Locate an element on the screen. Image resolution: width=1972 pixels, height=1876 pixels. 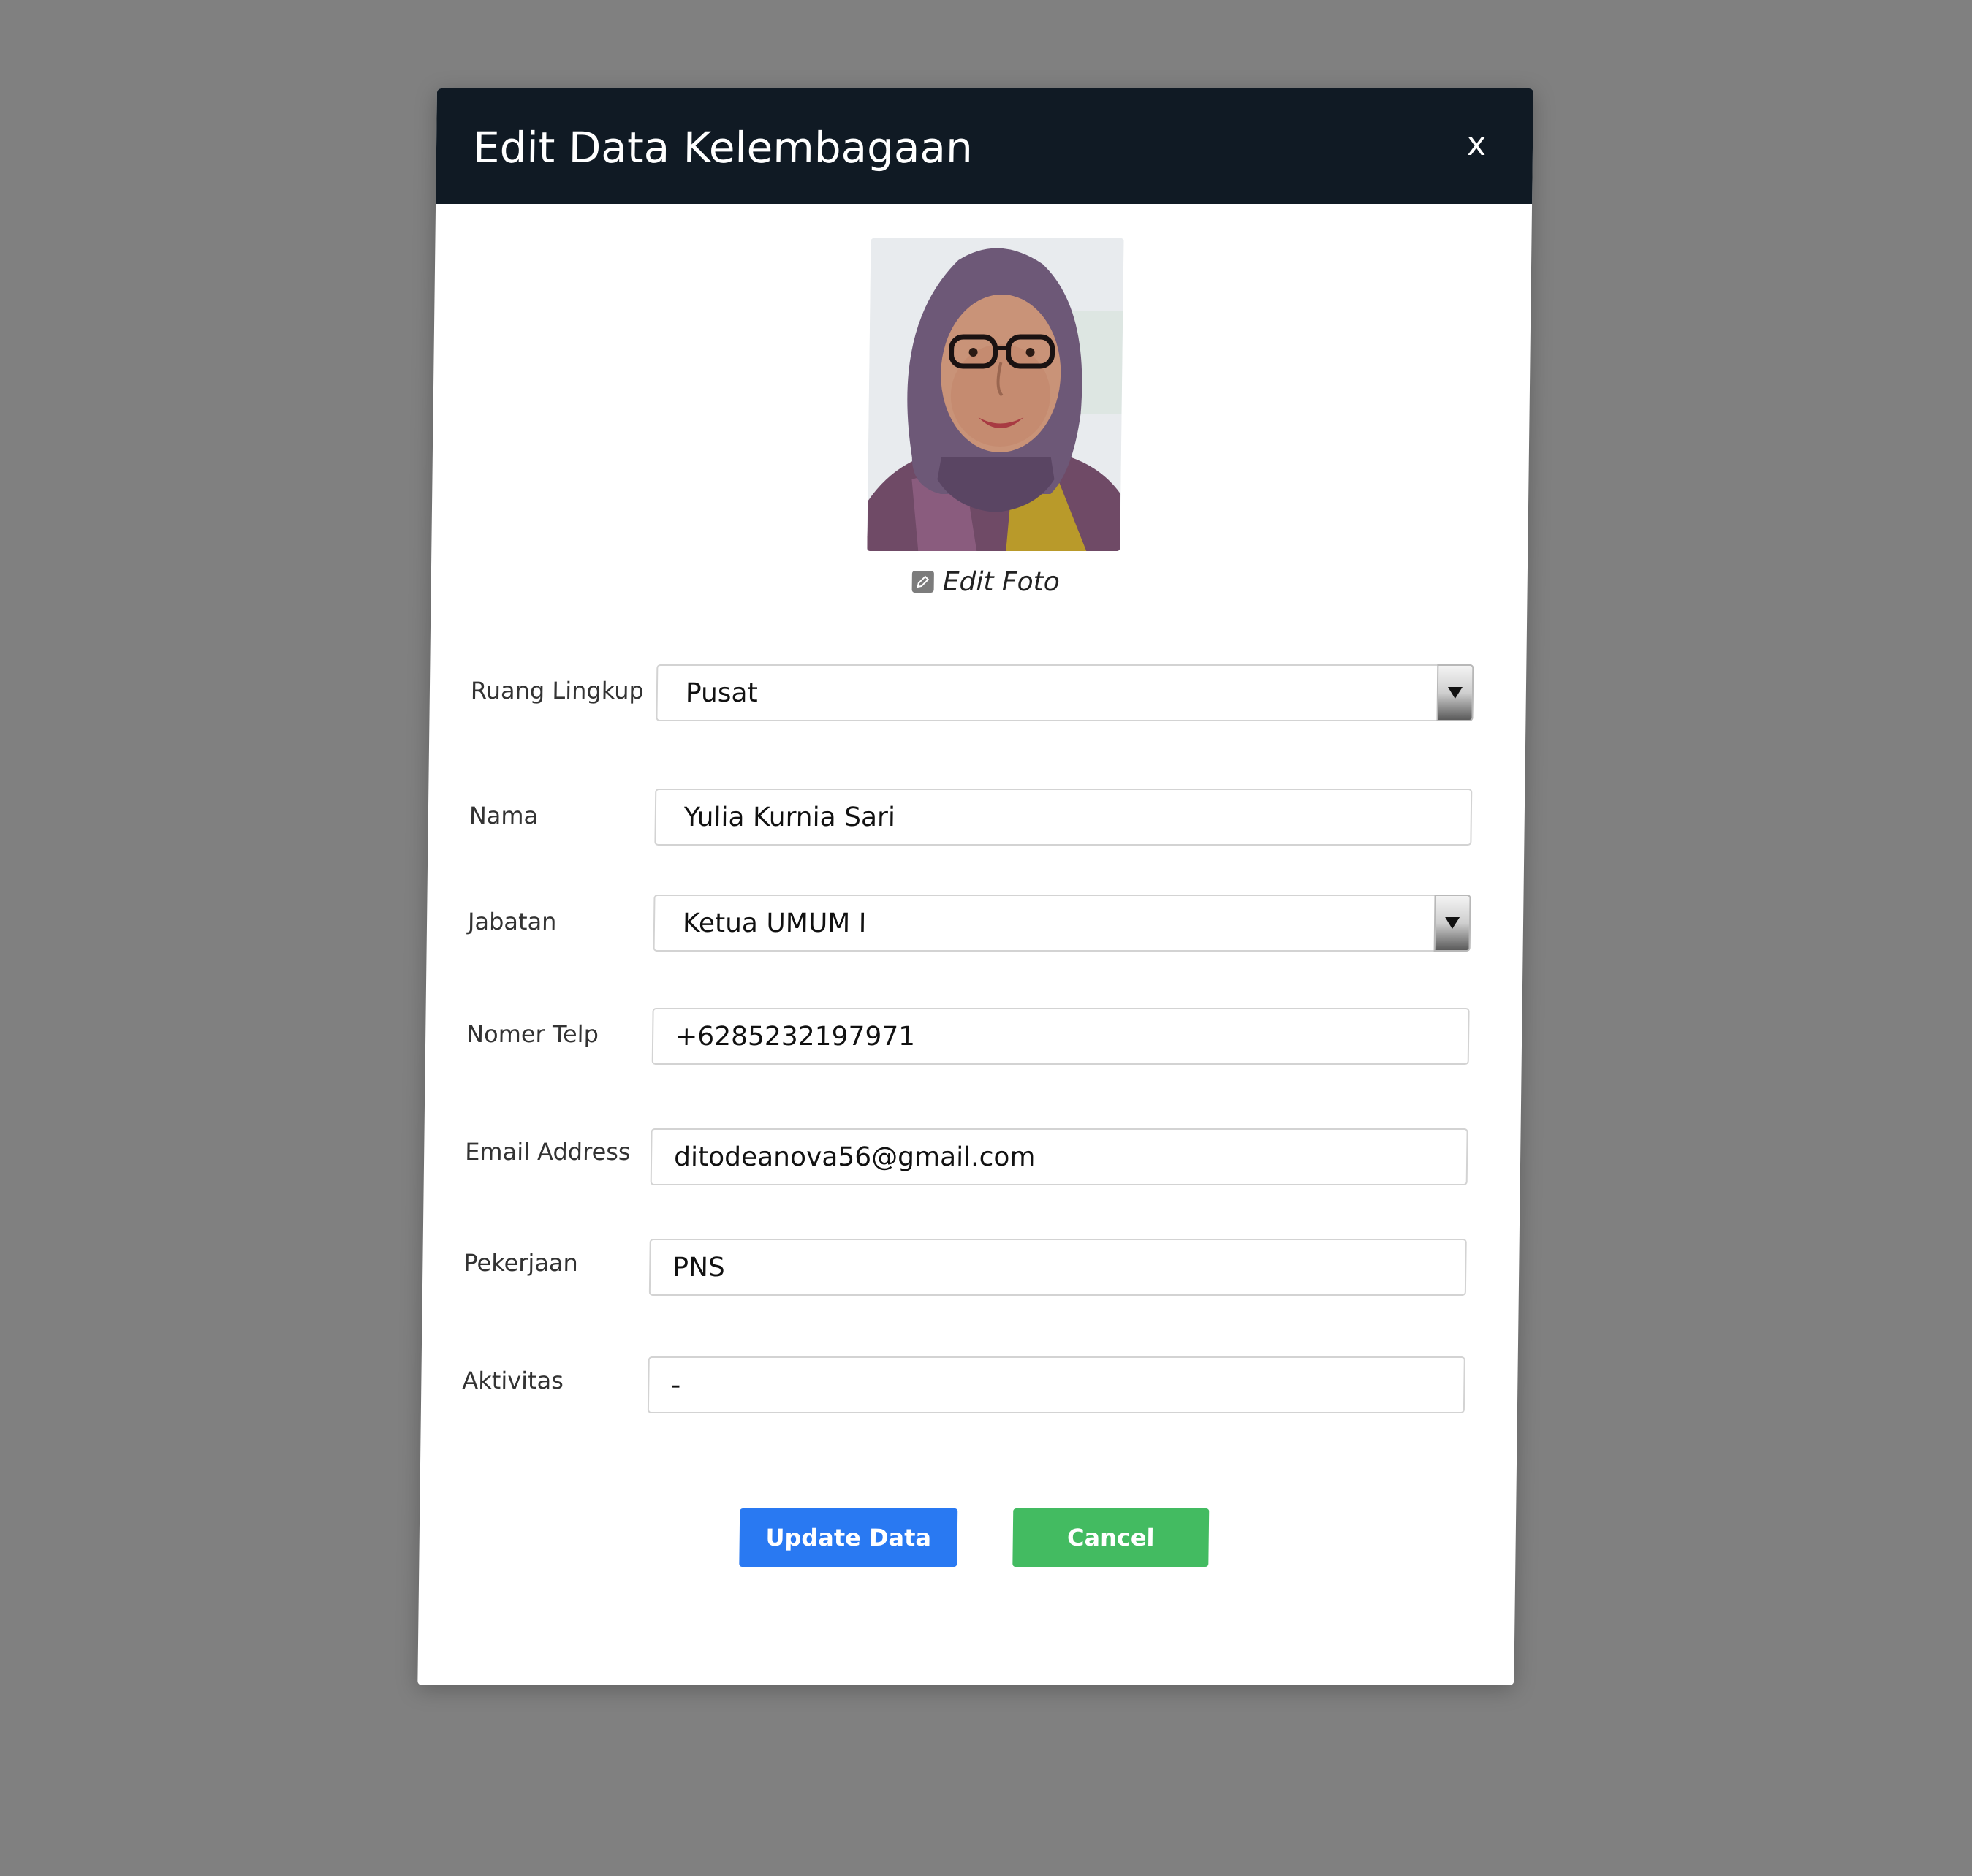
dialog-title: Edit Data Kelembagaan is located at coordinates (723, 148).